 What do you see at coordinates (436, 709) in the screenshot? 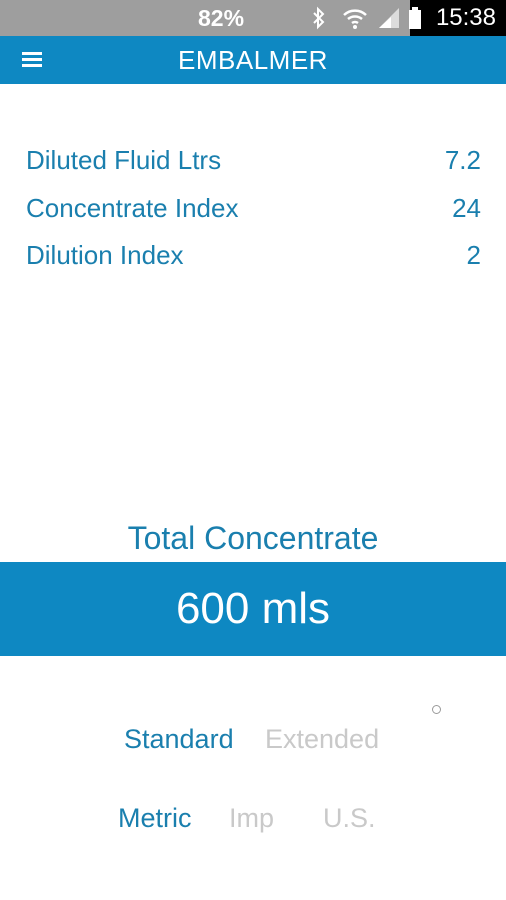
I see `small-circle-icon` at bounding box center [436, 709].